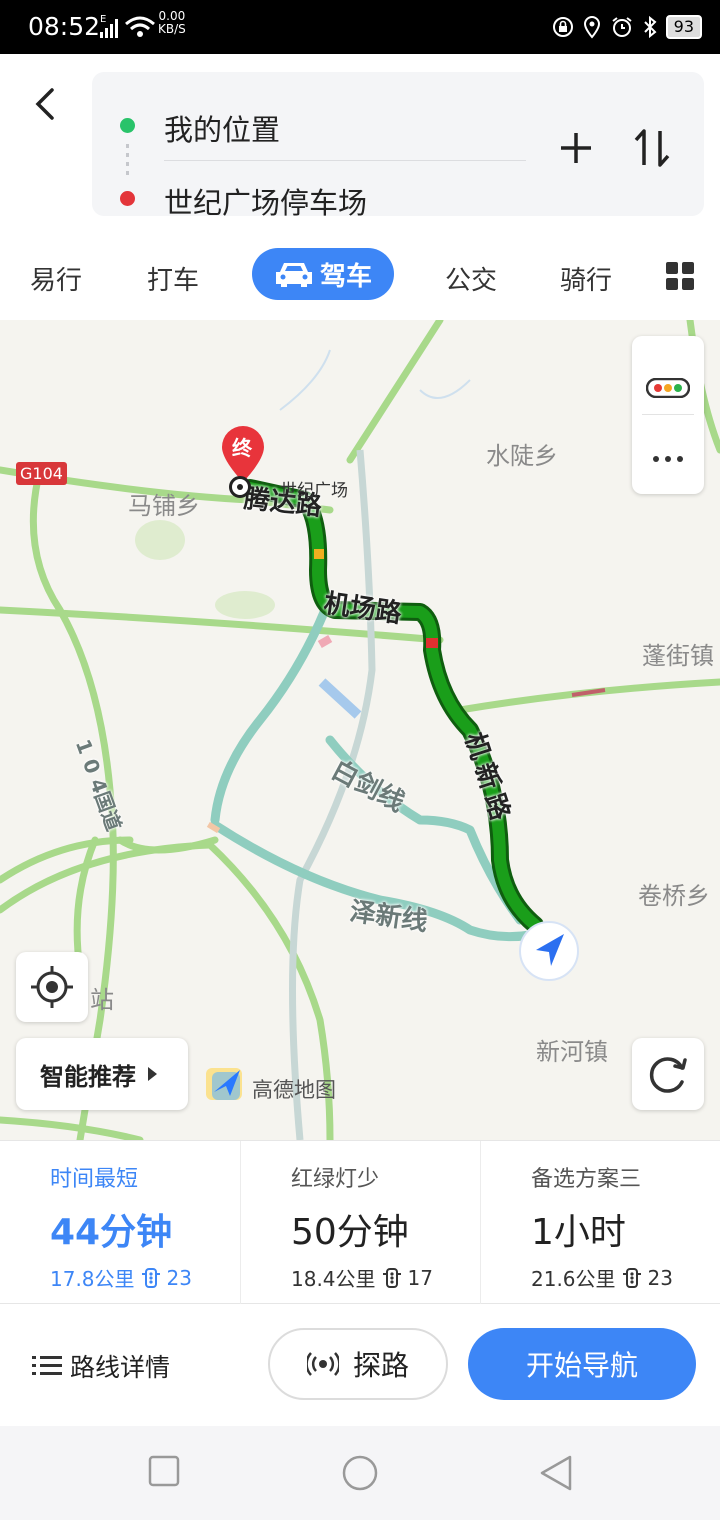 The height and width of the screenshot is (1520, 720). I want to click on plan-card: 时间最短 44分钟 17.8公里 23, so click(120, 1223).